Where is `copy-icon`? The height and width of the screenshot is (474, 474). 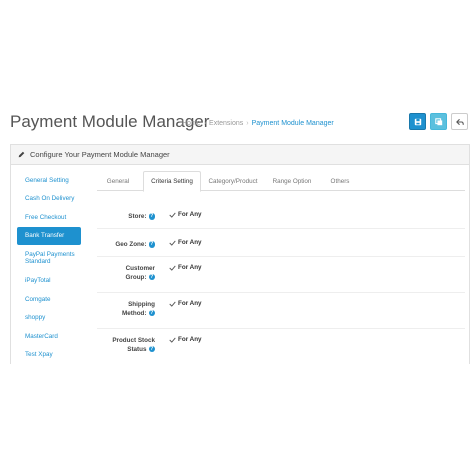
copy-icon is located at coordinates (438, 121).